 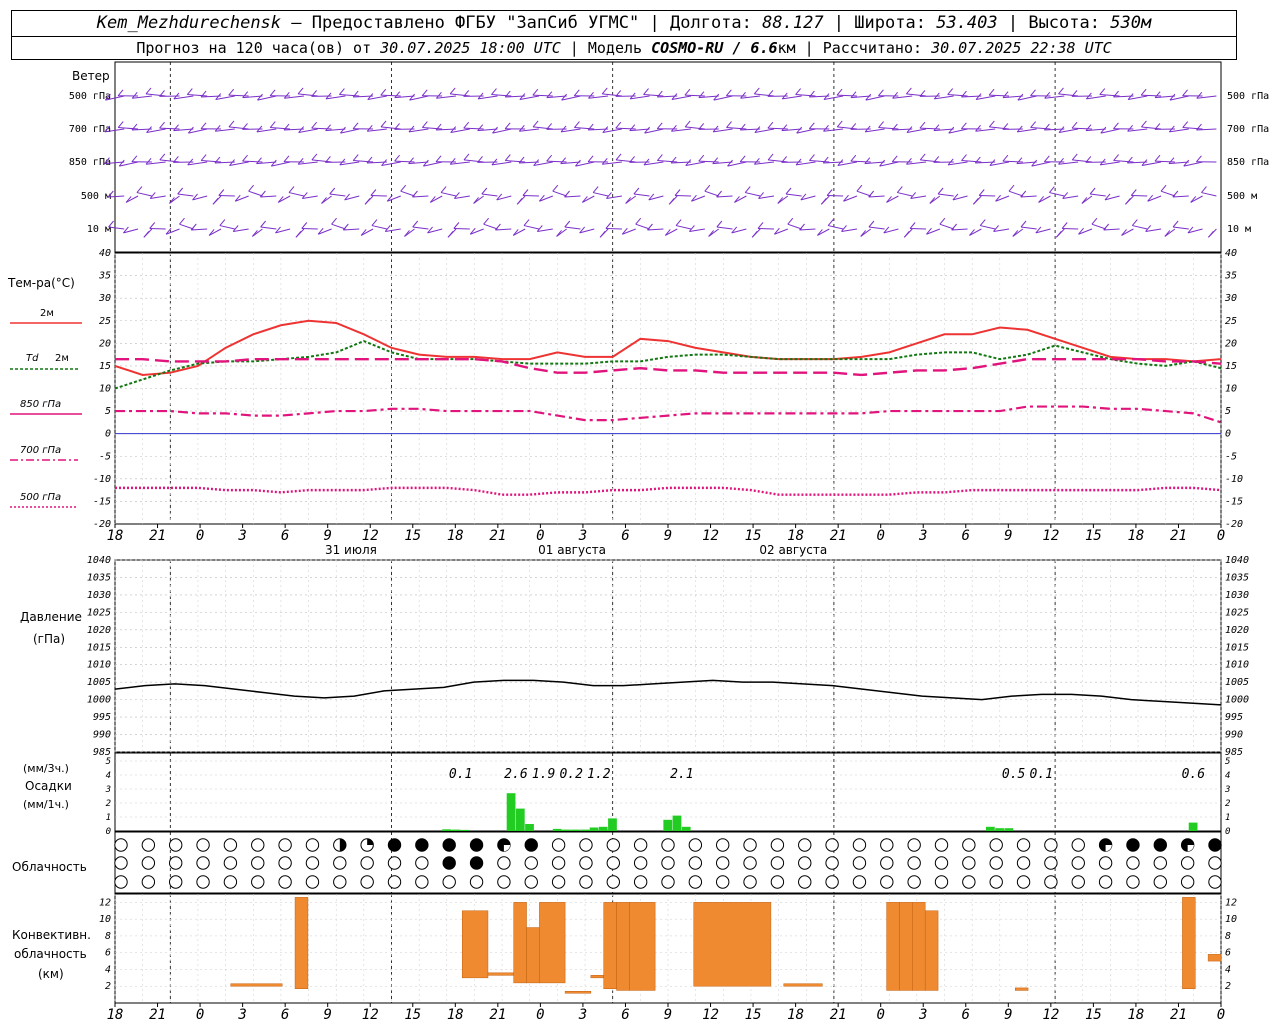 What do you see at coordinates (108, 818) in the screenshot?
I see `precip-ytick-left: 1` at bounding box center [108, 818].